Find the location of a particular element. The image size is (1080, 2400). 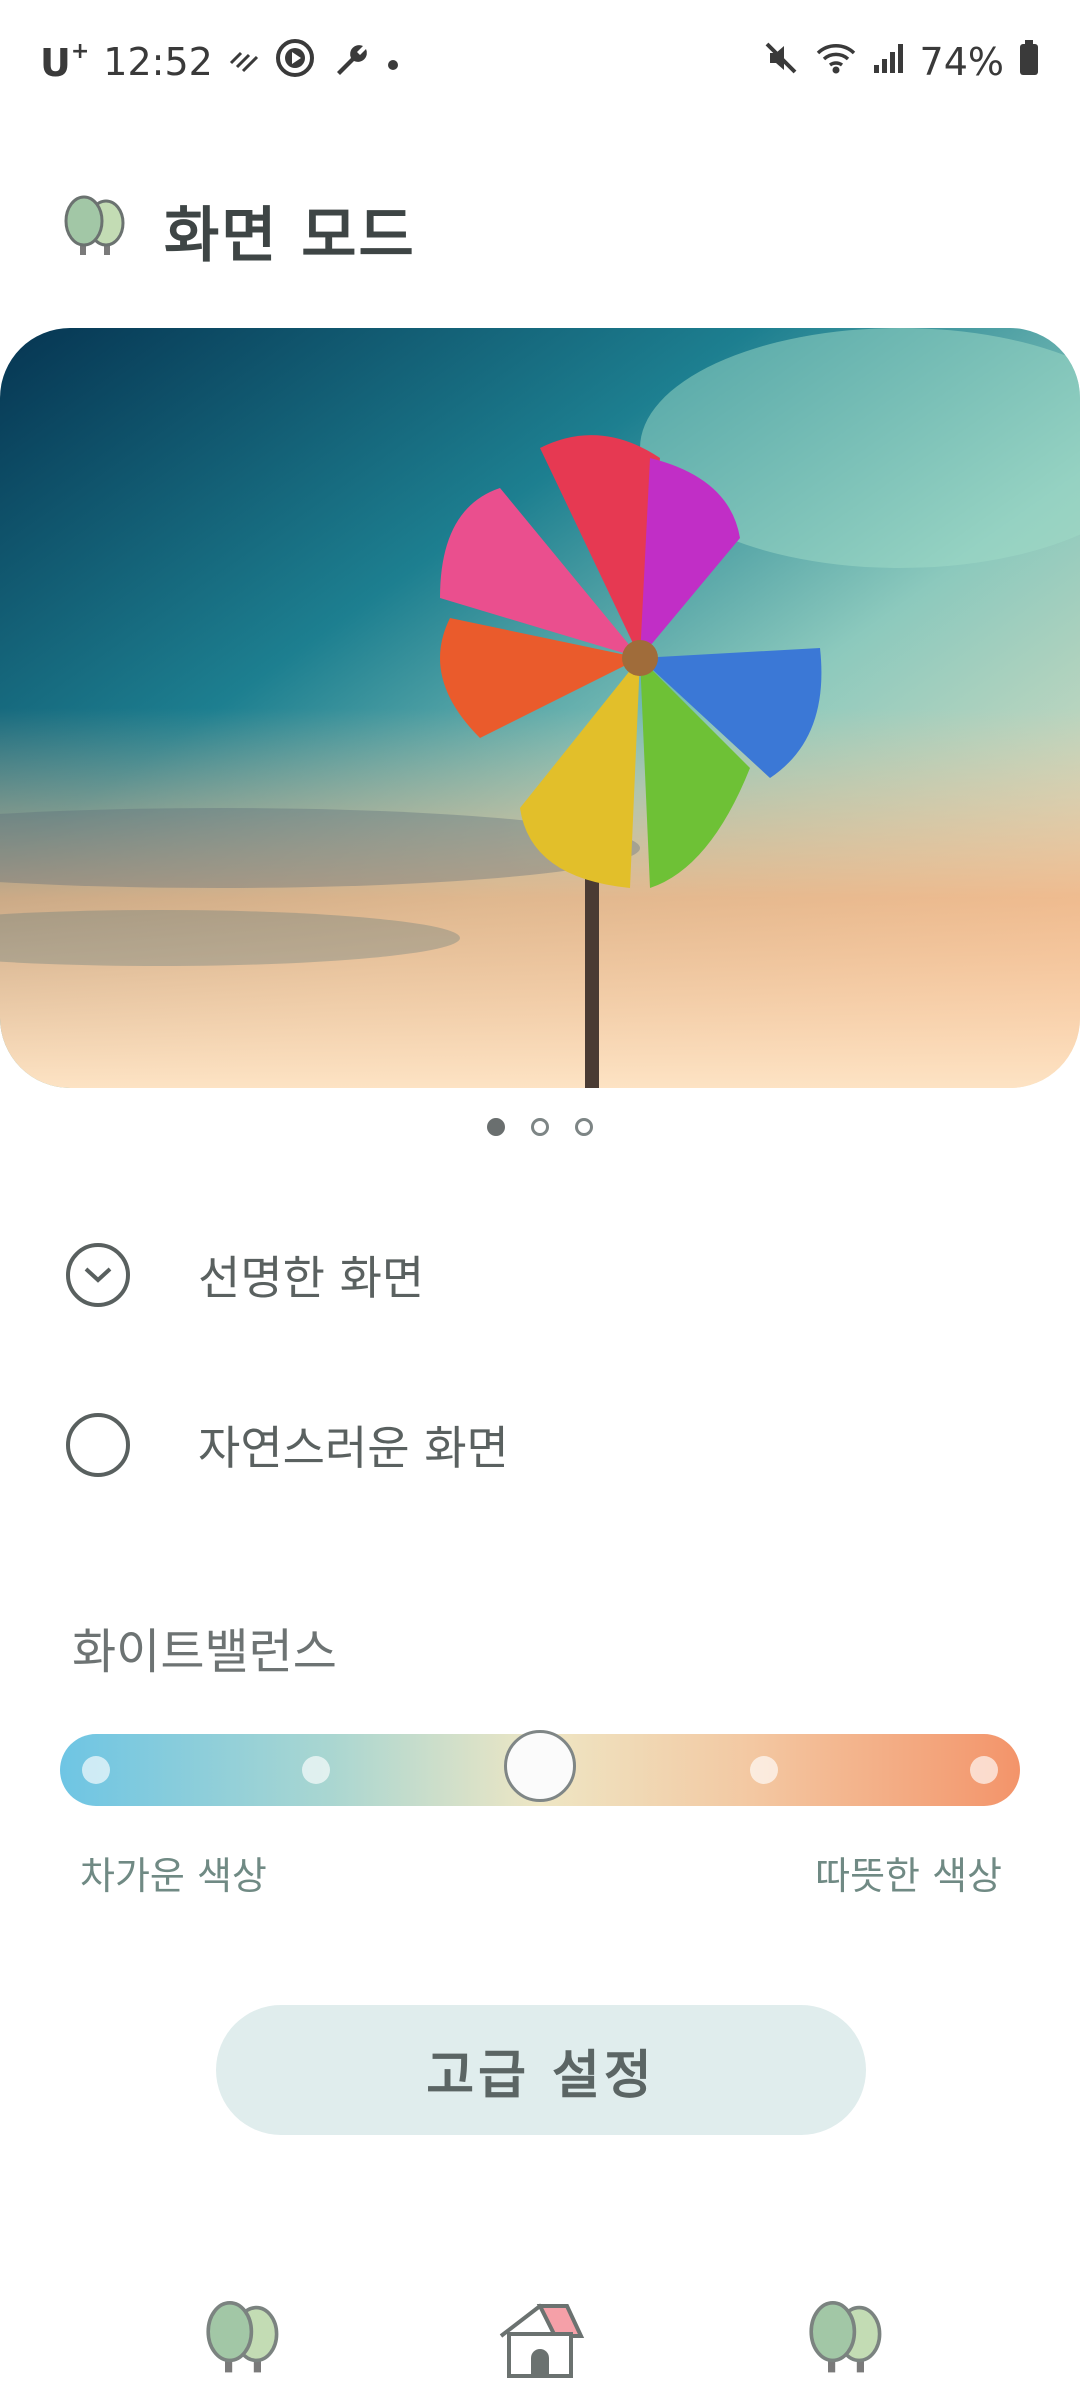

white-balance-slider is located at coordinates (540, 1768).